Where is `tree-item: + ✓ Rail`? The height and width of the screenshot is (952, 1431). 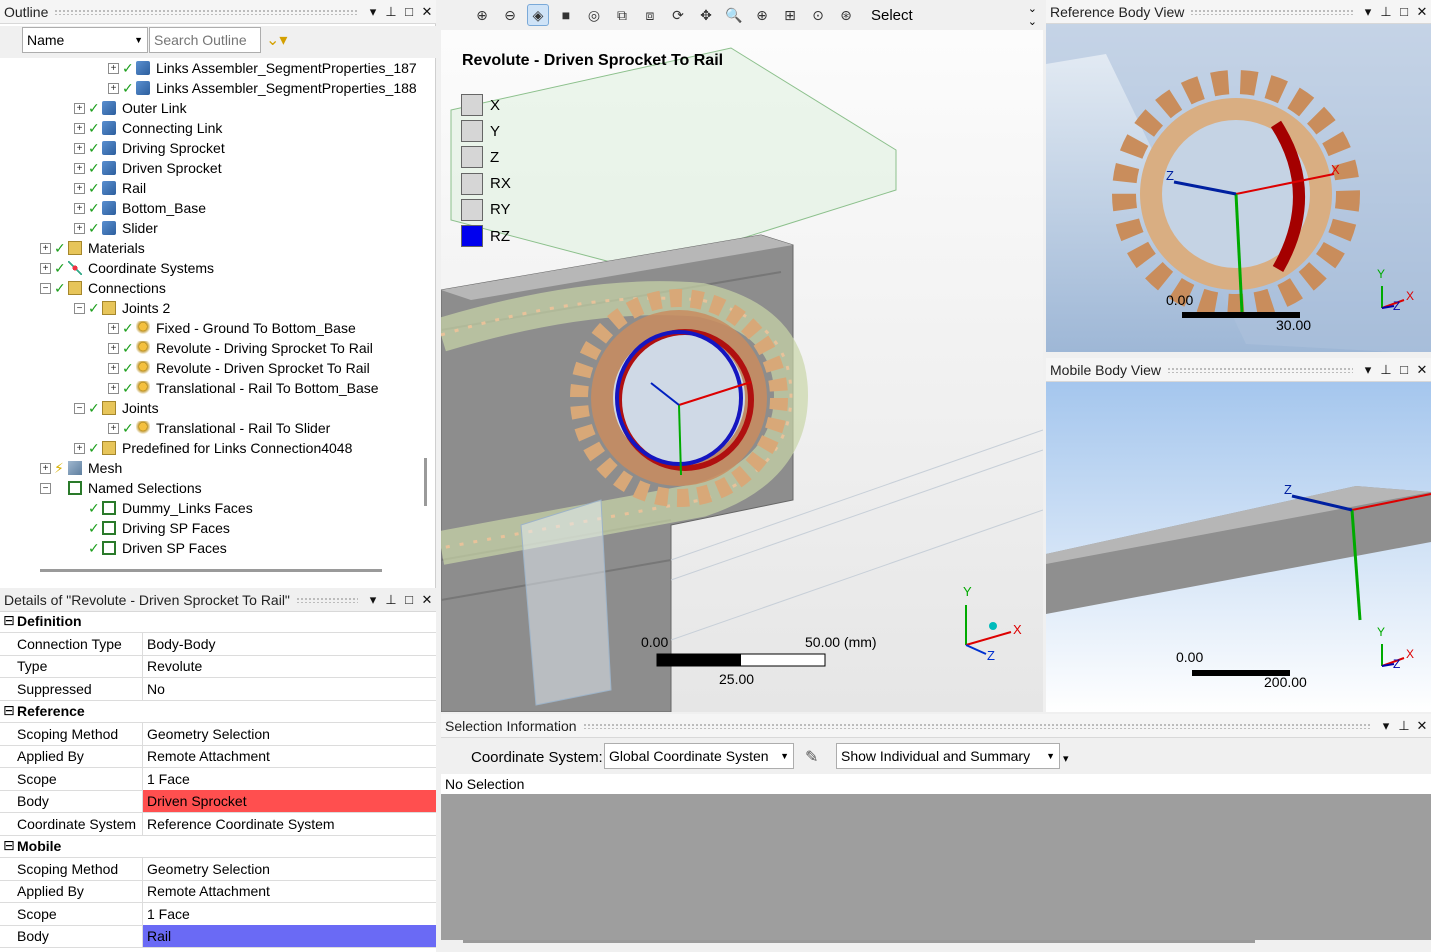
tree-item: + ✓ Rail is located at coordinates (110, 188).